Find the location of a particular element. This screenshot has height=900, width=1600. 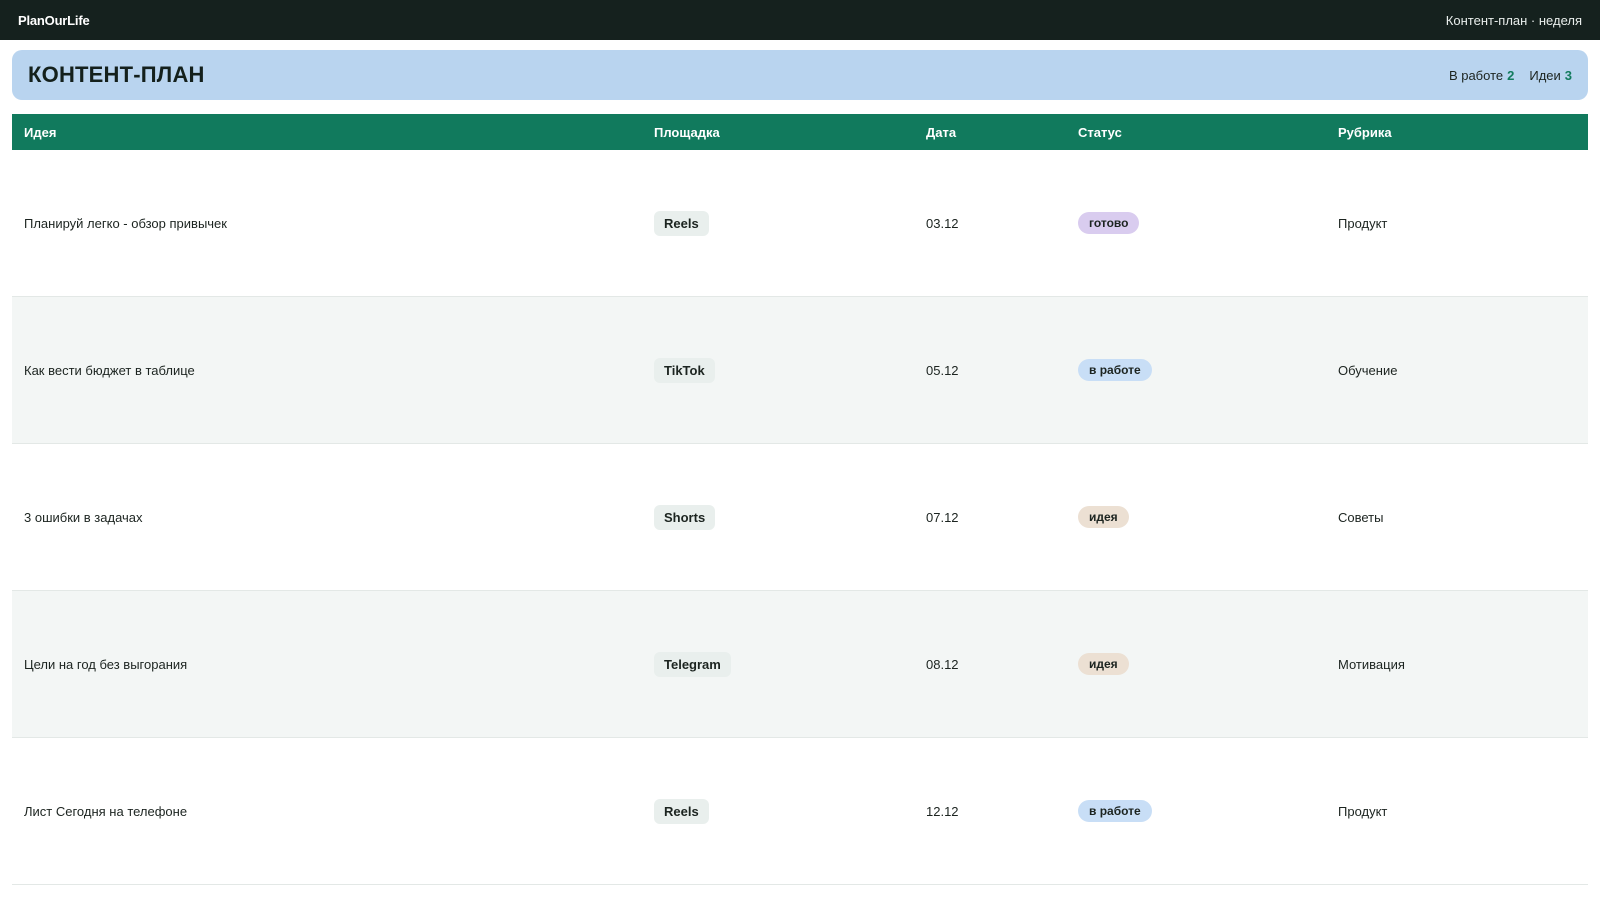

page-title: КОНТЕНТ-ПЛАН is located at coordinates (116, 74).